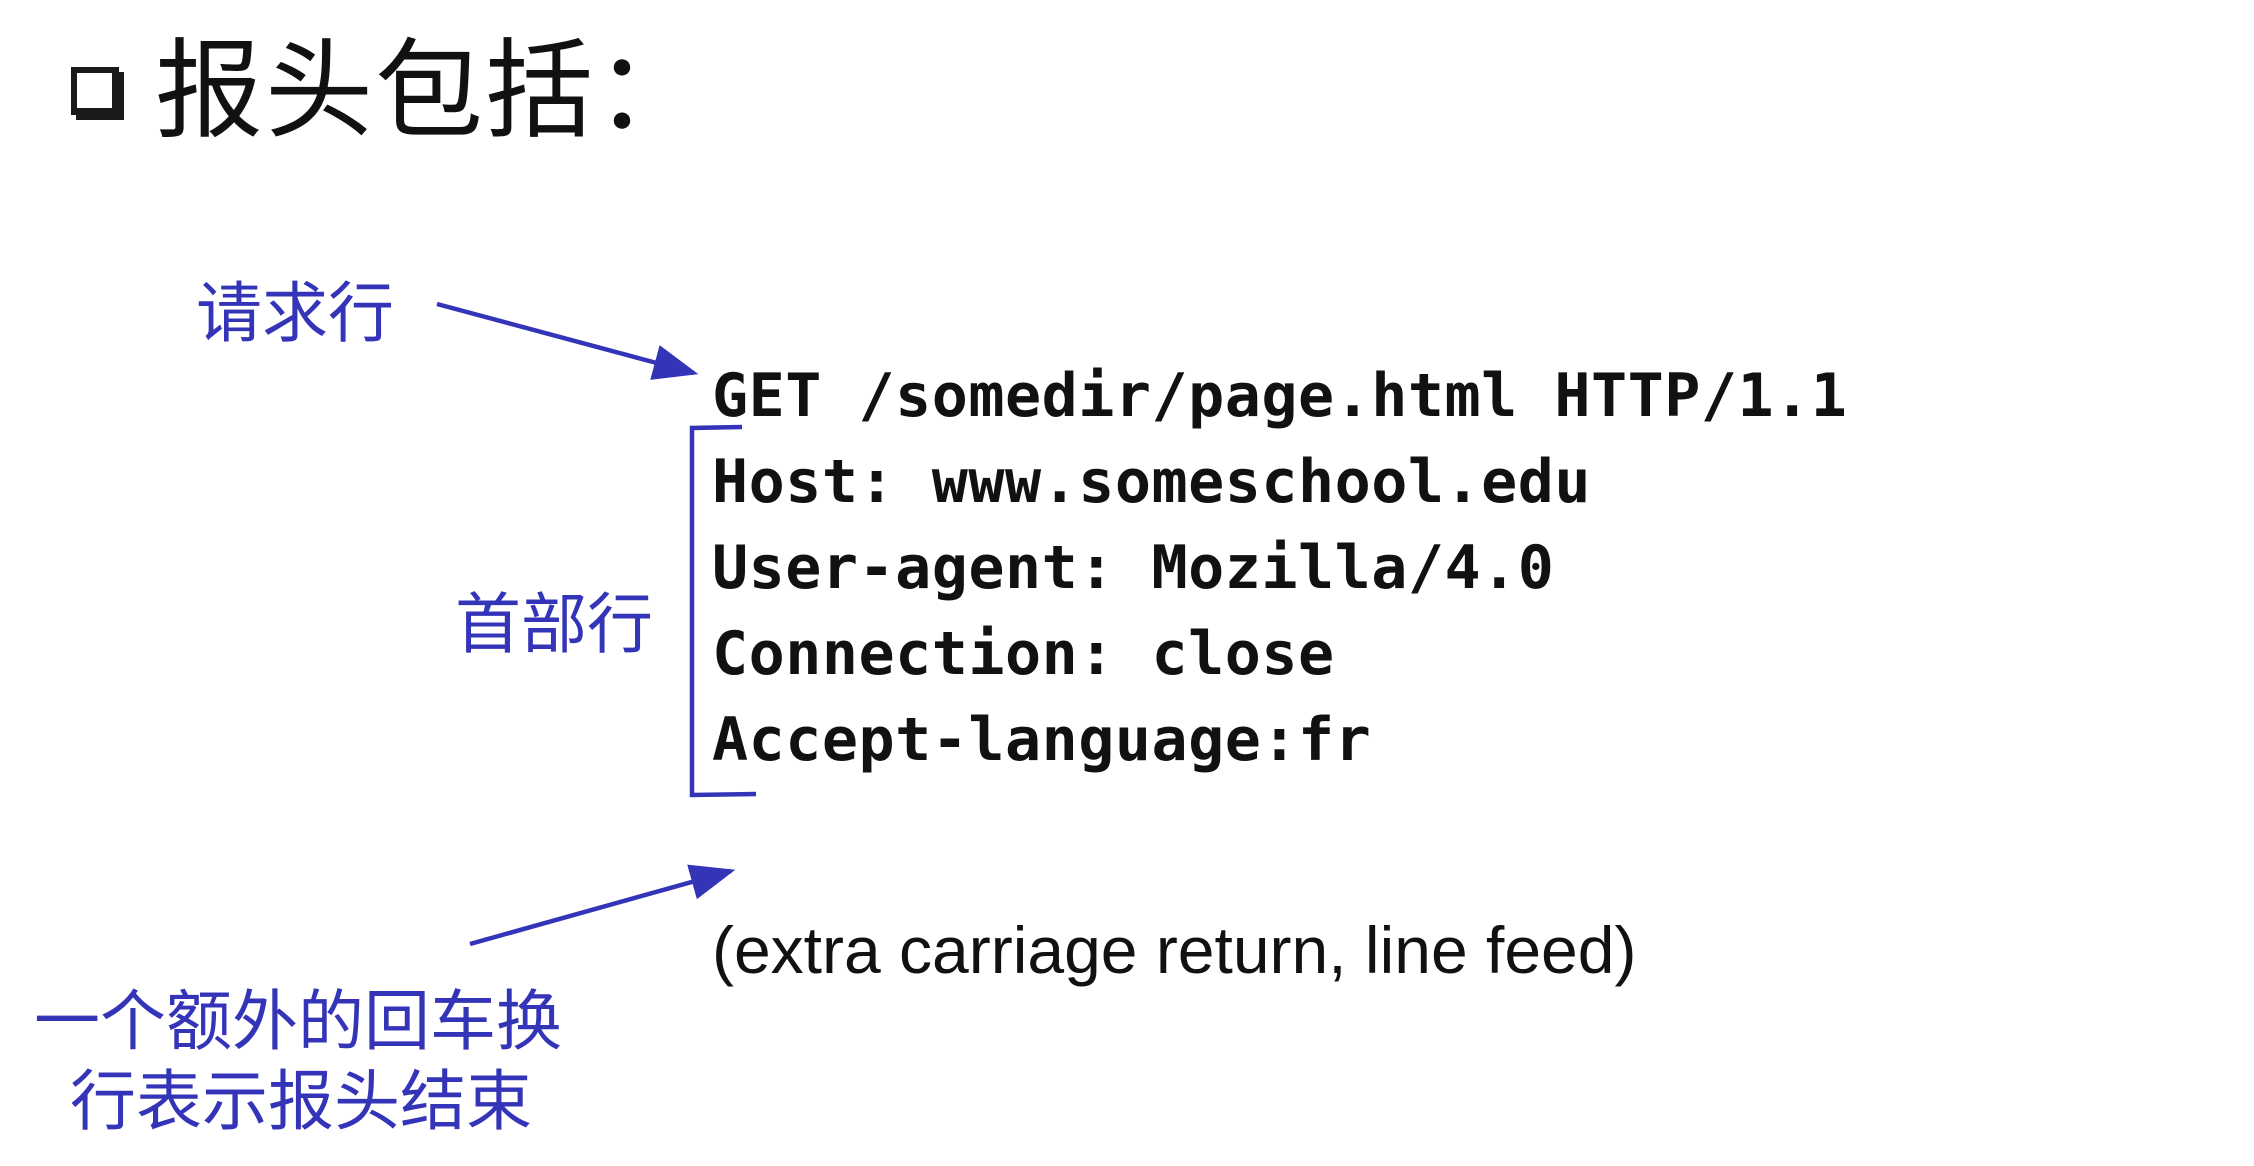 This screenshot has width=2254, height=1166. I want to click on arrow-to-request-line, so click(567, 340).